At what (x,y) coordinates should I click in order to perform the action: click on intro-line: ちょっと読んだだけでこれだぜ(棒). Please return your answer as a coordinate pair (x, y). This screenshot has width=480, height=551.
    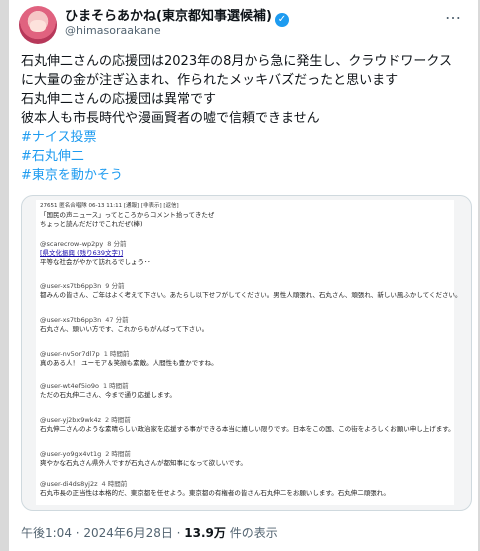
    Looking at the image, I should click on (91, 224).